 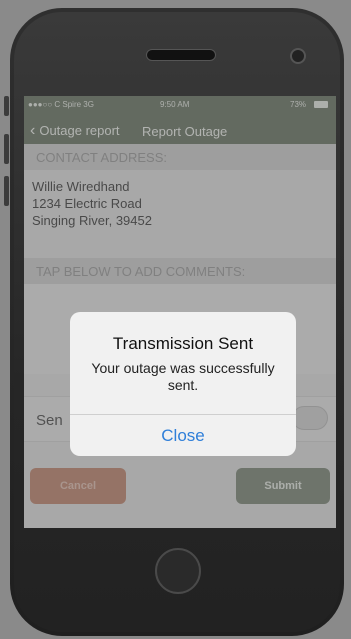 What do you see at coordinates (178, 571) in the screenshot?
I see `home-button` at bounding box center [178, 571].